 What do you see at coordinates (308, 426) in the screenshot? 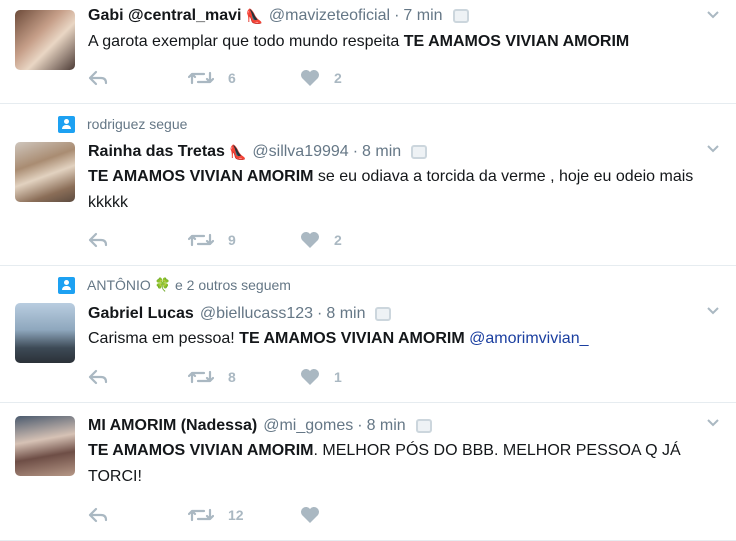
I see `username: @mi_gomes` at bounding box center [308, 426].